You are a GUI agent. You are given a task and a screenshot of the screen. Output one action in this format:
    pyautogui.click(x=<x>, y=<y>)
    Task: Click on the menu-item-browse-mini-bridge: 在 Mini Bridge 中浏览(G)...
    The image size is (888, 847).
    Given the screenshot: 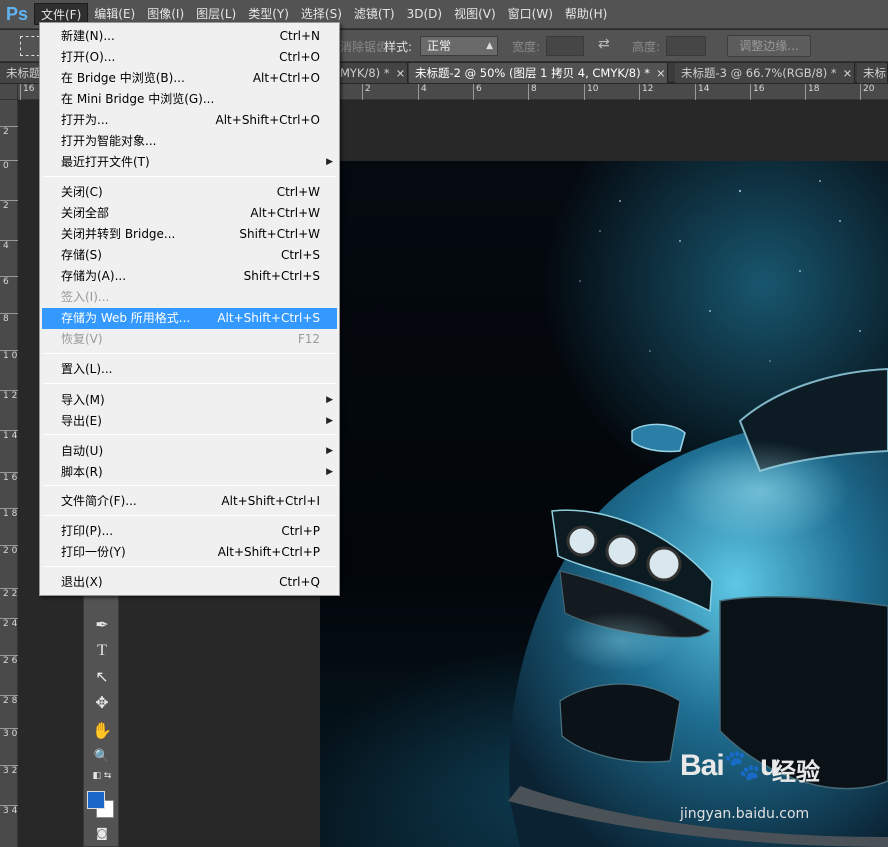 What is the action you would take?
    pyautogui.click(x=189, y=99)
    